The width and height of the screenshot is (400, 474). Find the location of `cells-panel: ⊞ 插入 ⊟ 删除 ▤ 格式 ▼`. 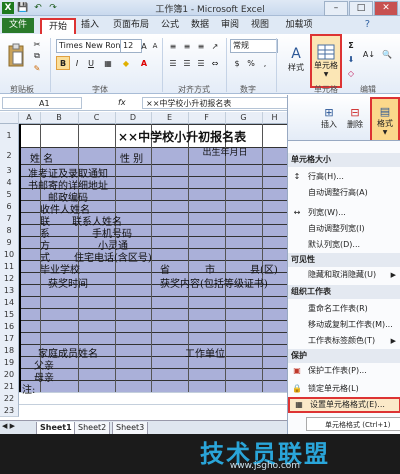

cells-panel: ⊞ 插入 ⊟ 删除 ▤ 格式 ▼ is located at coordinates (343, 119).